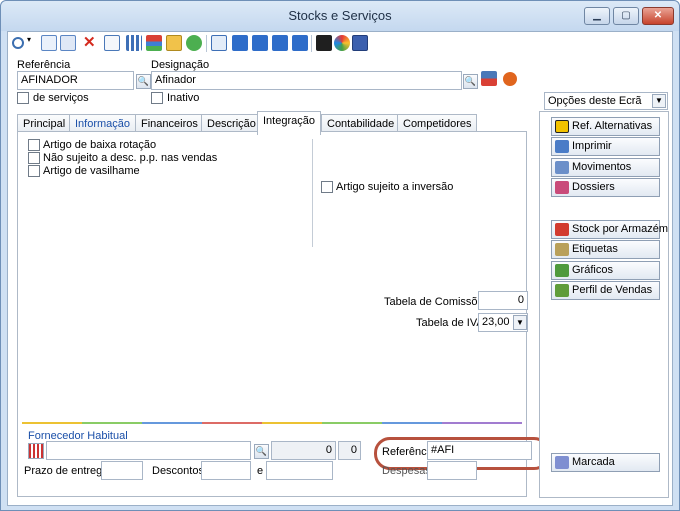 The width and height of the screenshot is (680, 511). I want to click on imprimir-button: Imprimir, so click(605, 146).